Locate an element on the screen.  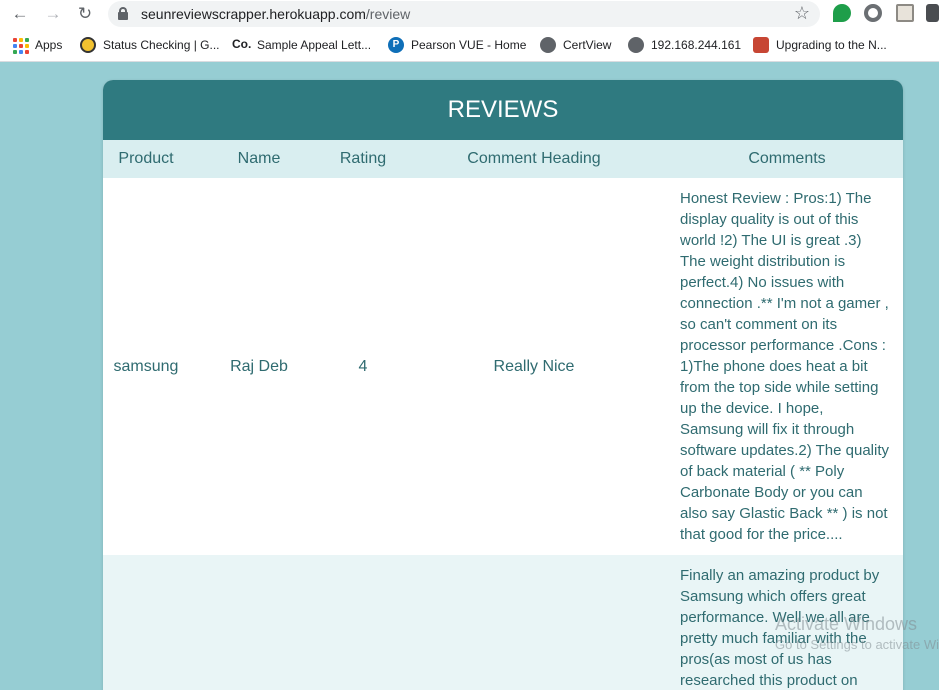
bookmark-ip-address: 192.168.244.161 is located at coordinates (684, 45).